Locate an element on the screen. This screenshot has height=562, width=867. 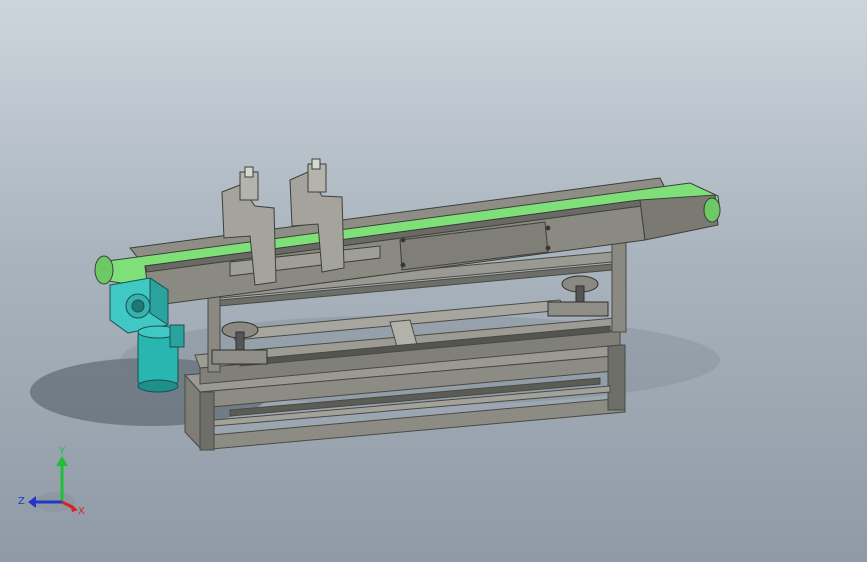
handwheel-right is located at coordinates (578, 296).